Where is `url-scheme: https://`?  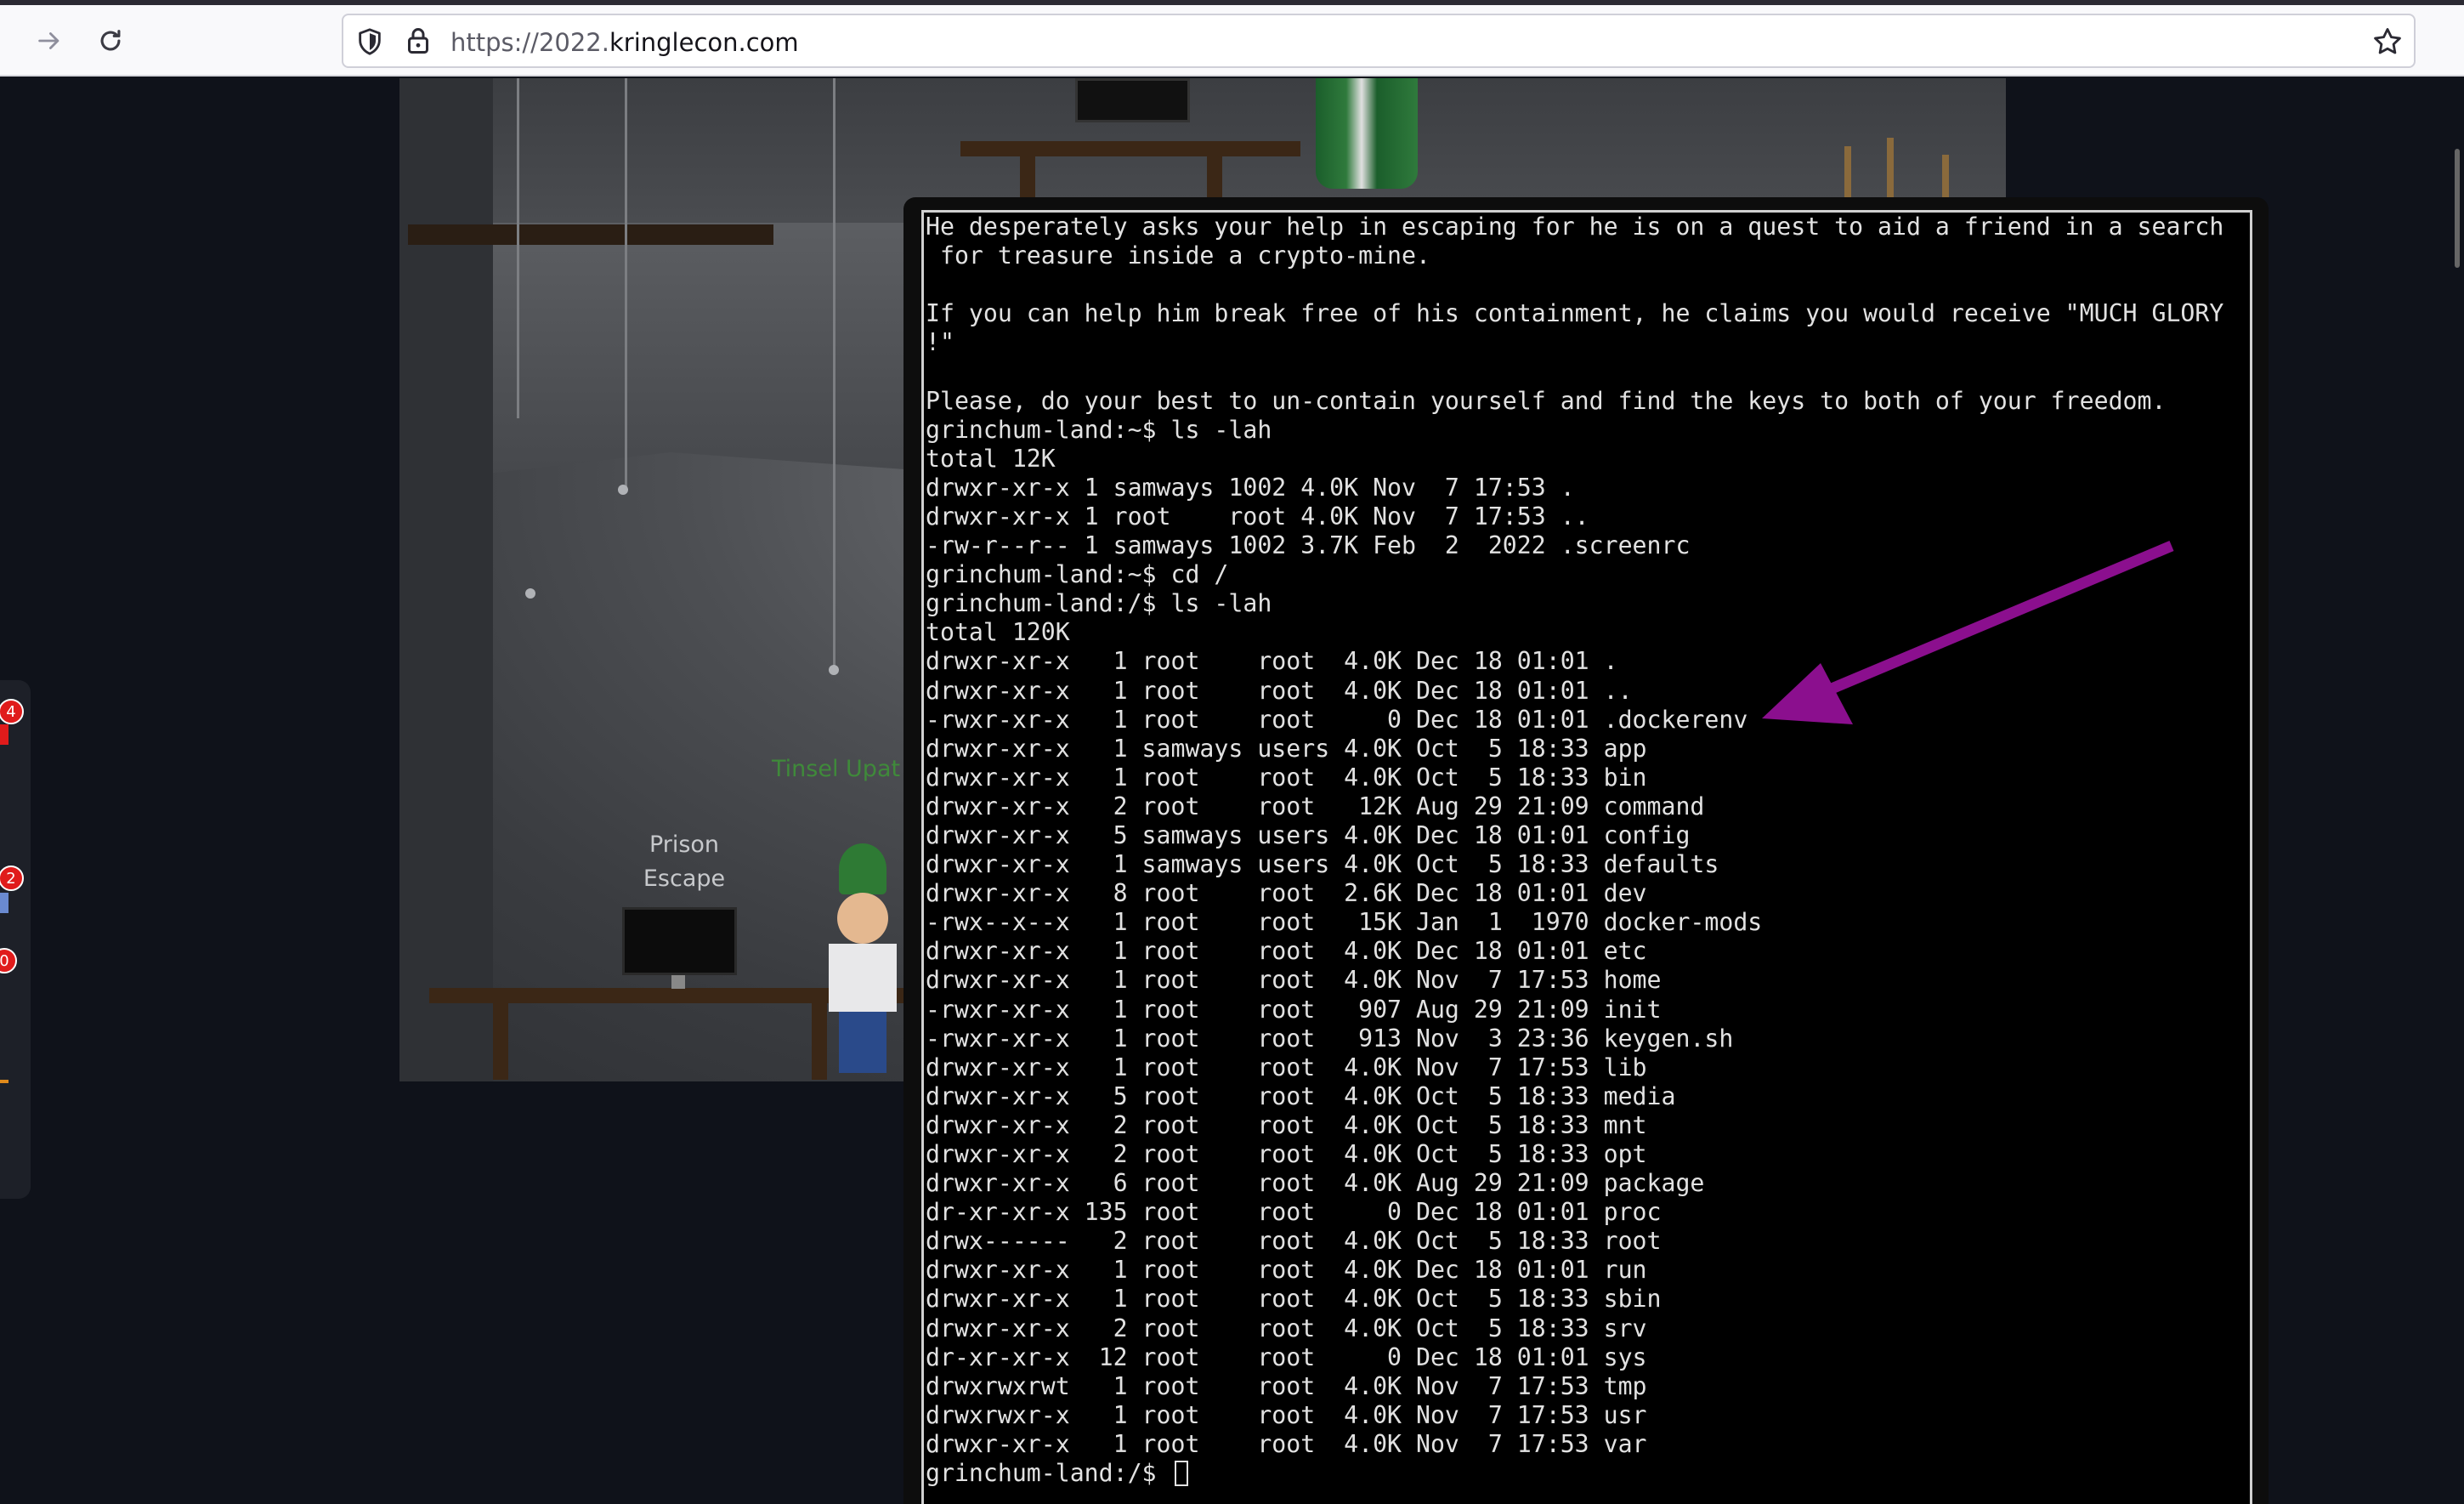
url-scheme: https:// is located at coordinates (495, 42).